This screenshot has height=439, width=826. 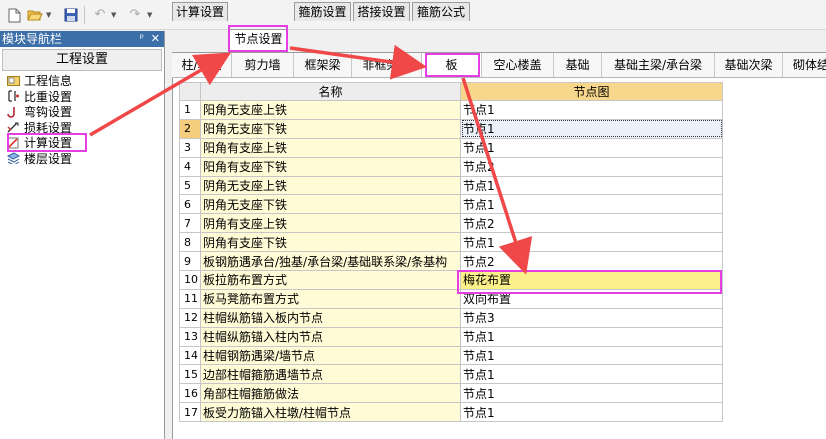 What do you see at coordinates (330, 355) in the screenshot?
I see `row-name: 柱帽钢筋遇梁/墙节点` at bounding box center [330, 355].